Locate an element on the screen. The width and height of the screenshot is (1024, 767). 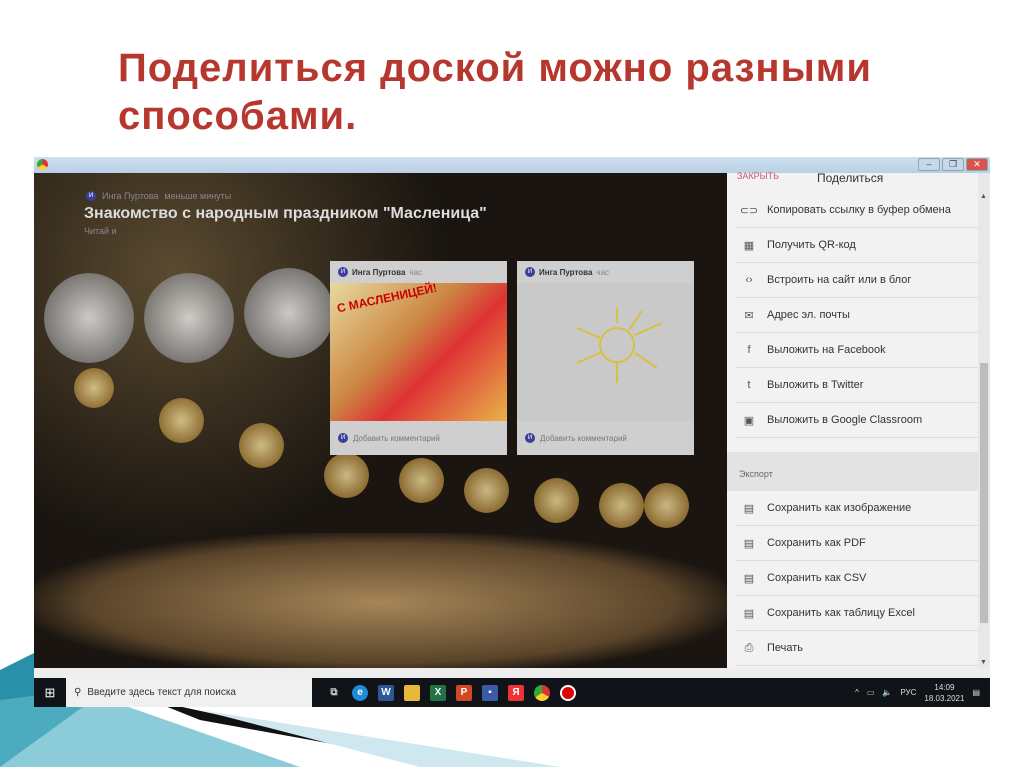
page-footer-strip is located at coordinates (512, 673).